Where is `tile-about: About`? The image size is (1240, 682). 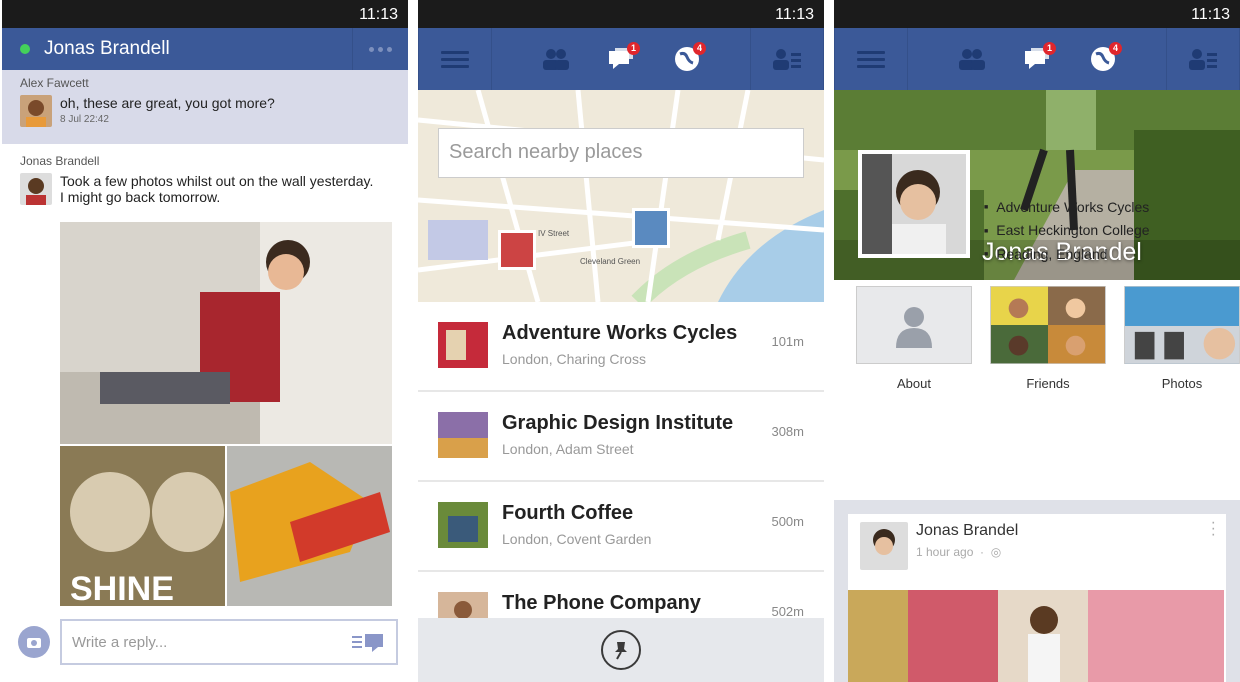
tile-about: About is located at coordinates (914, 338).